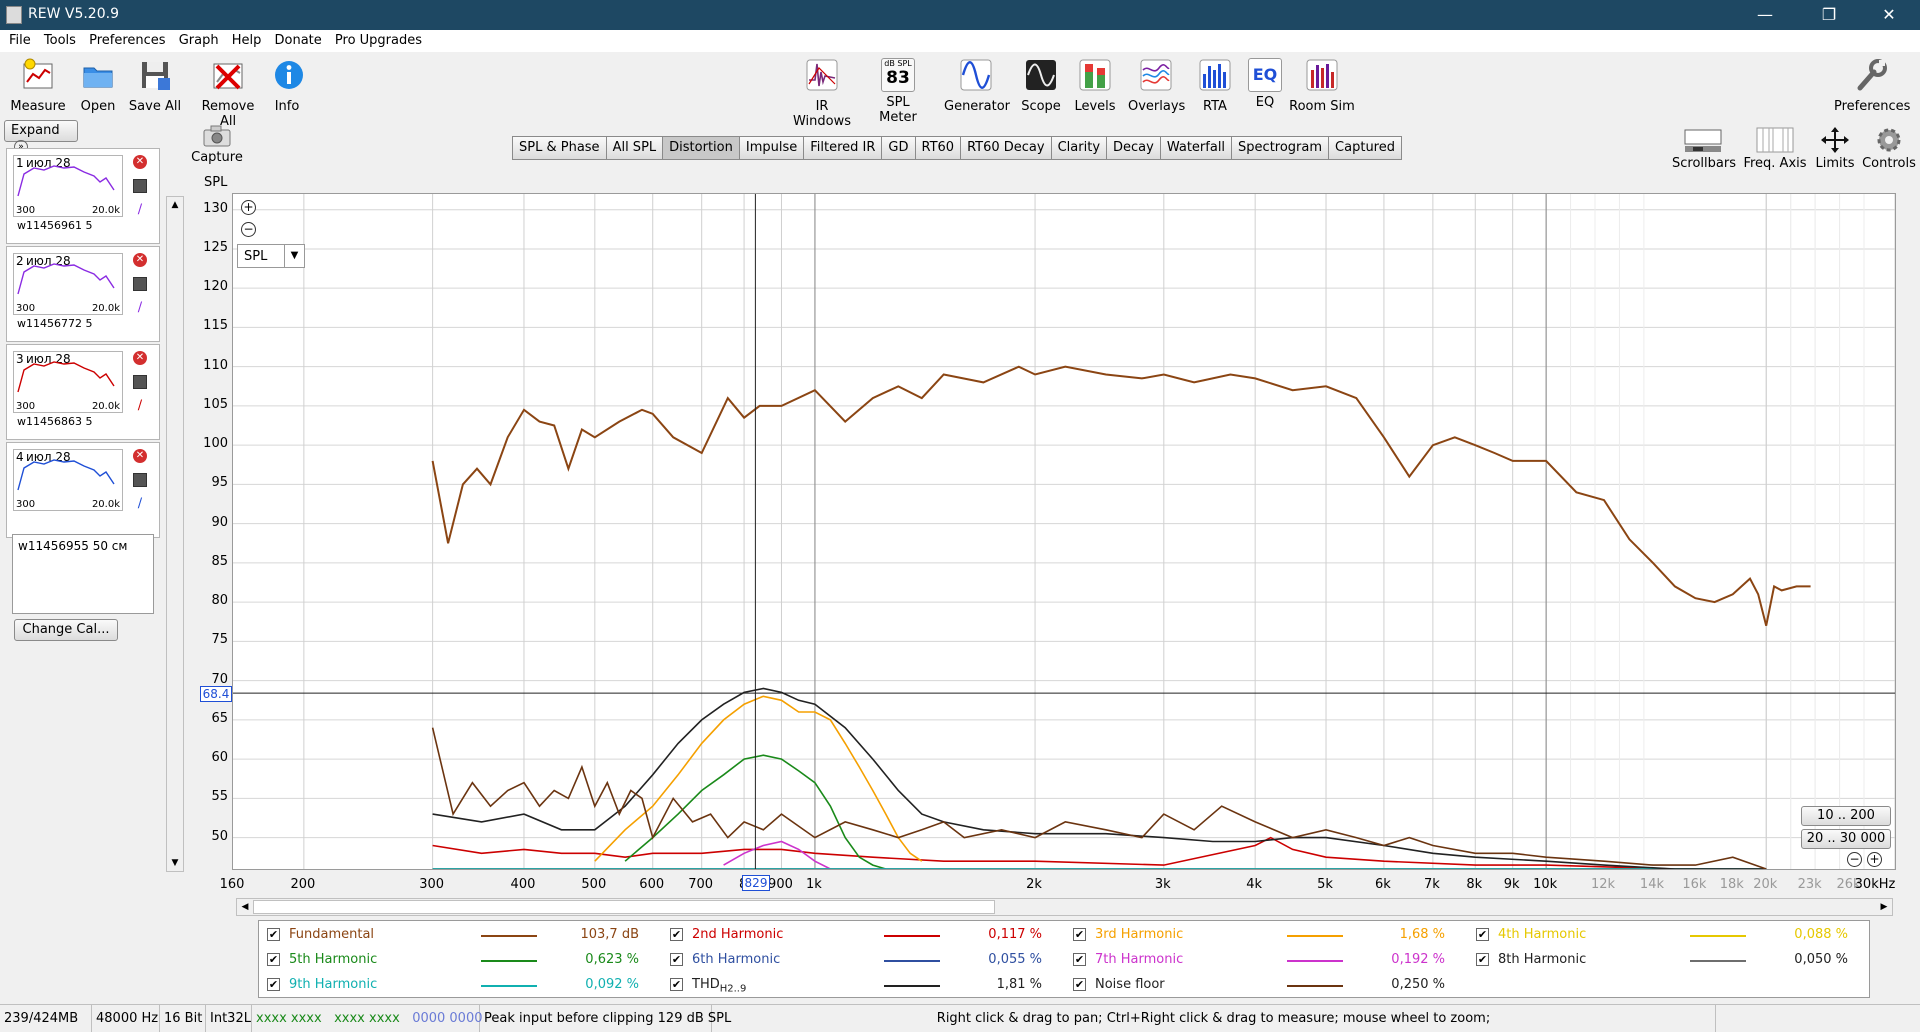 This screenshot has height=1032, width=1920. What do you see at coordinates (83, 294) in the screenshot?
I see `measurement-card: 2 июл 28 300 20.0k w11456772 5 ✕ ∕` at bounding box center [83, 294].